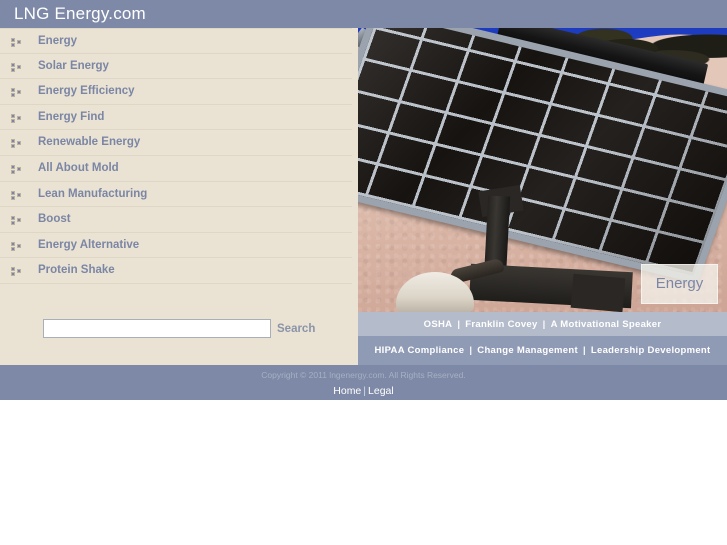 Image resolution: width=727 pixels, height=545 pixels. Describe the element at coordinates (606, 324) in the screenshot. I see `footer-link-a-motivational-speaker: A Motivational Speaker` at that location.